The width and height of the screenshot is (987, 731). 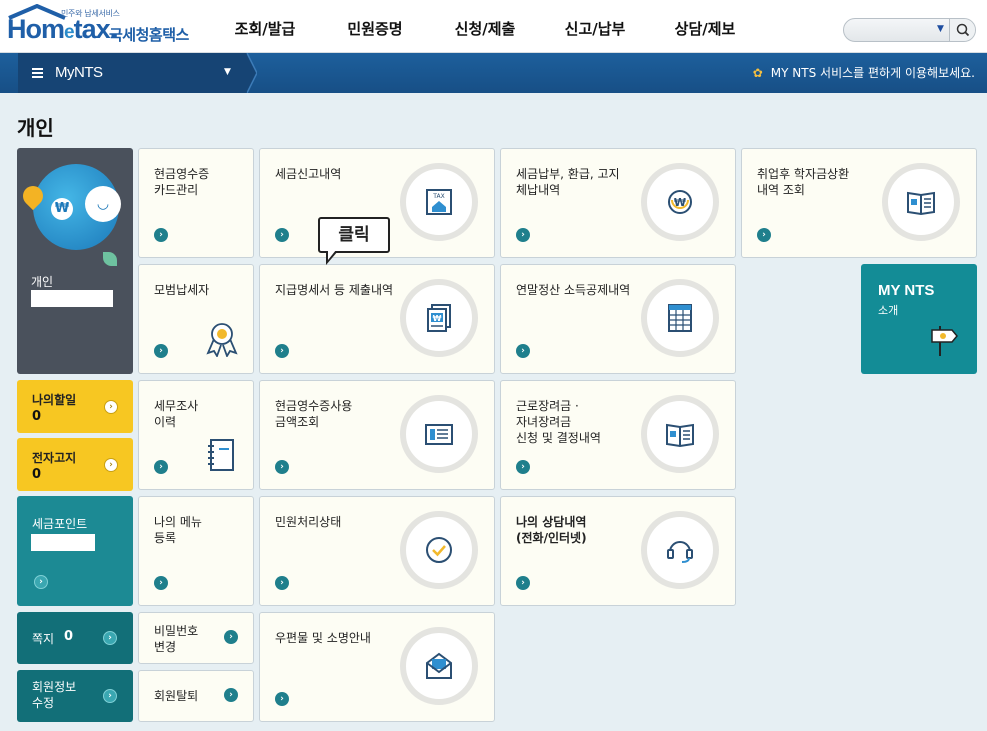 What do you see at coordinates (196, 696) in the screenshot?
I see `card-withdraw: 회원탈퇴 ›` at bounding box center [196, 696].